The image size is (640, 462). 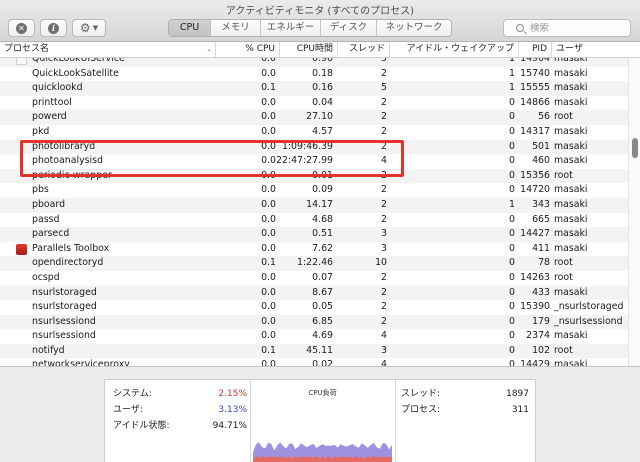 What do you see at coordinates (78, 61) in the screenshot?
I see `process-name: QuickLookUIService` at bounding box center [78, 61].